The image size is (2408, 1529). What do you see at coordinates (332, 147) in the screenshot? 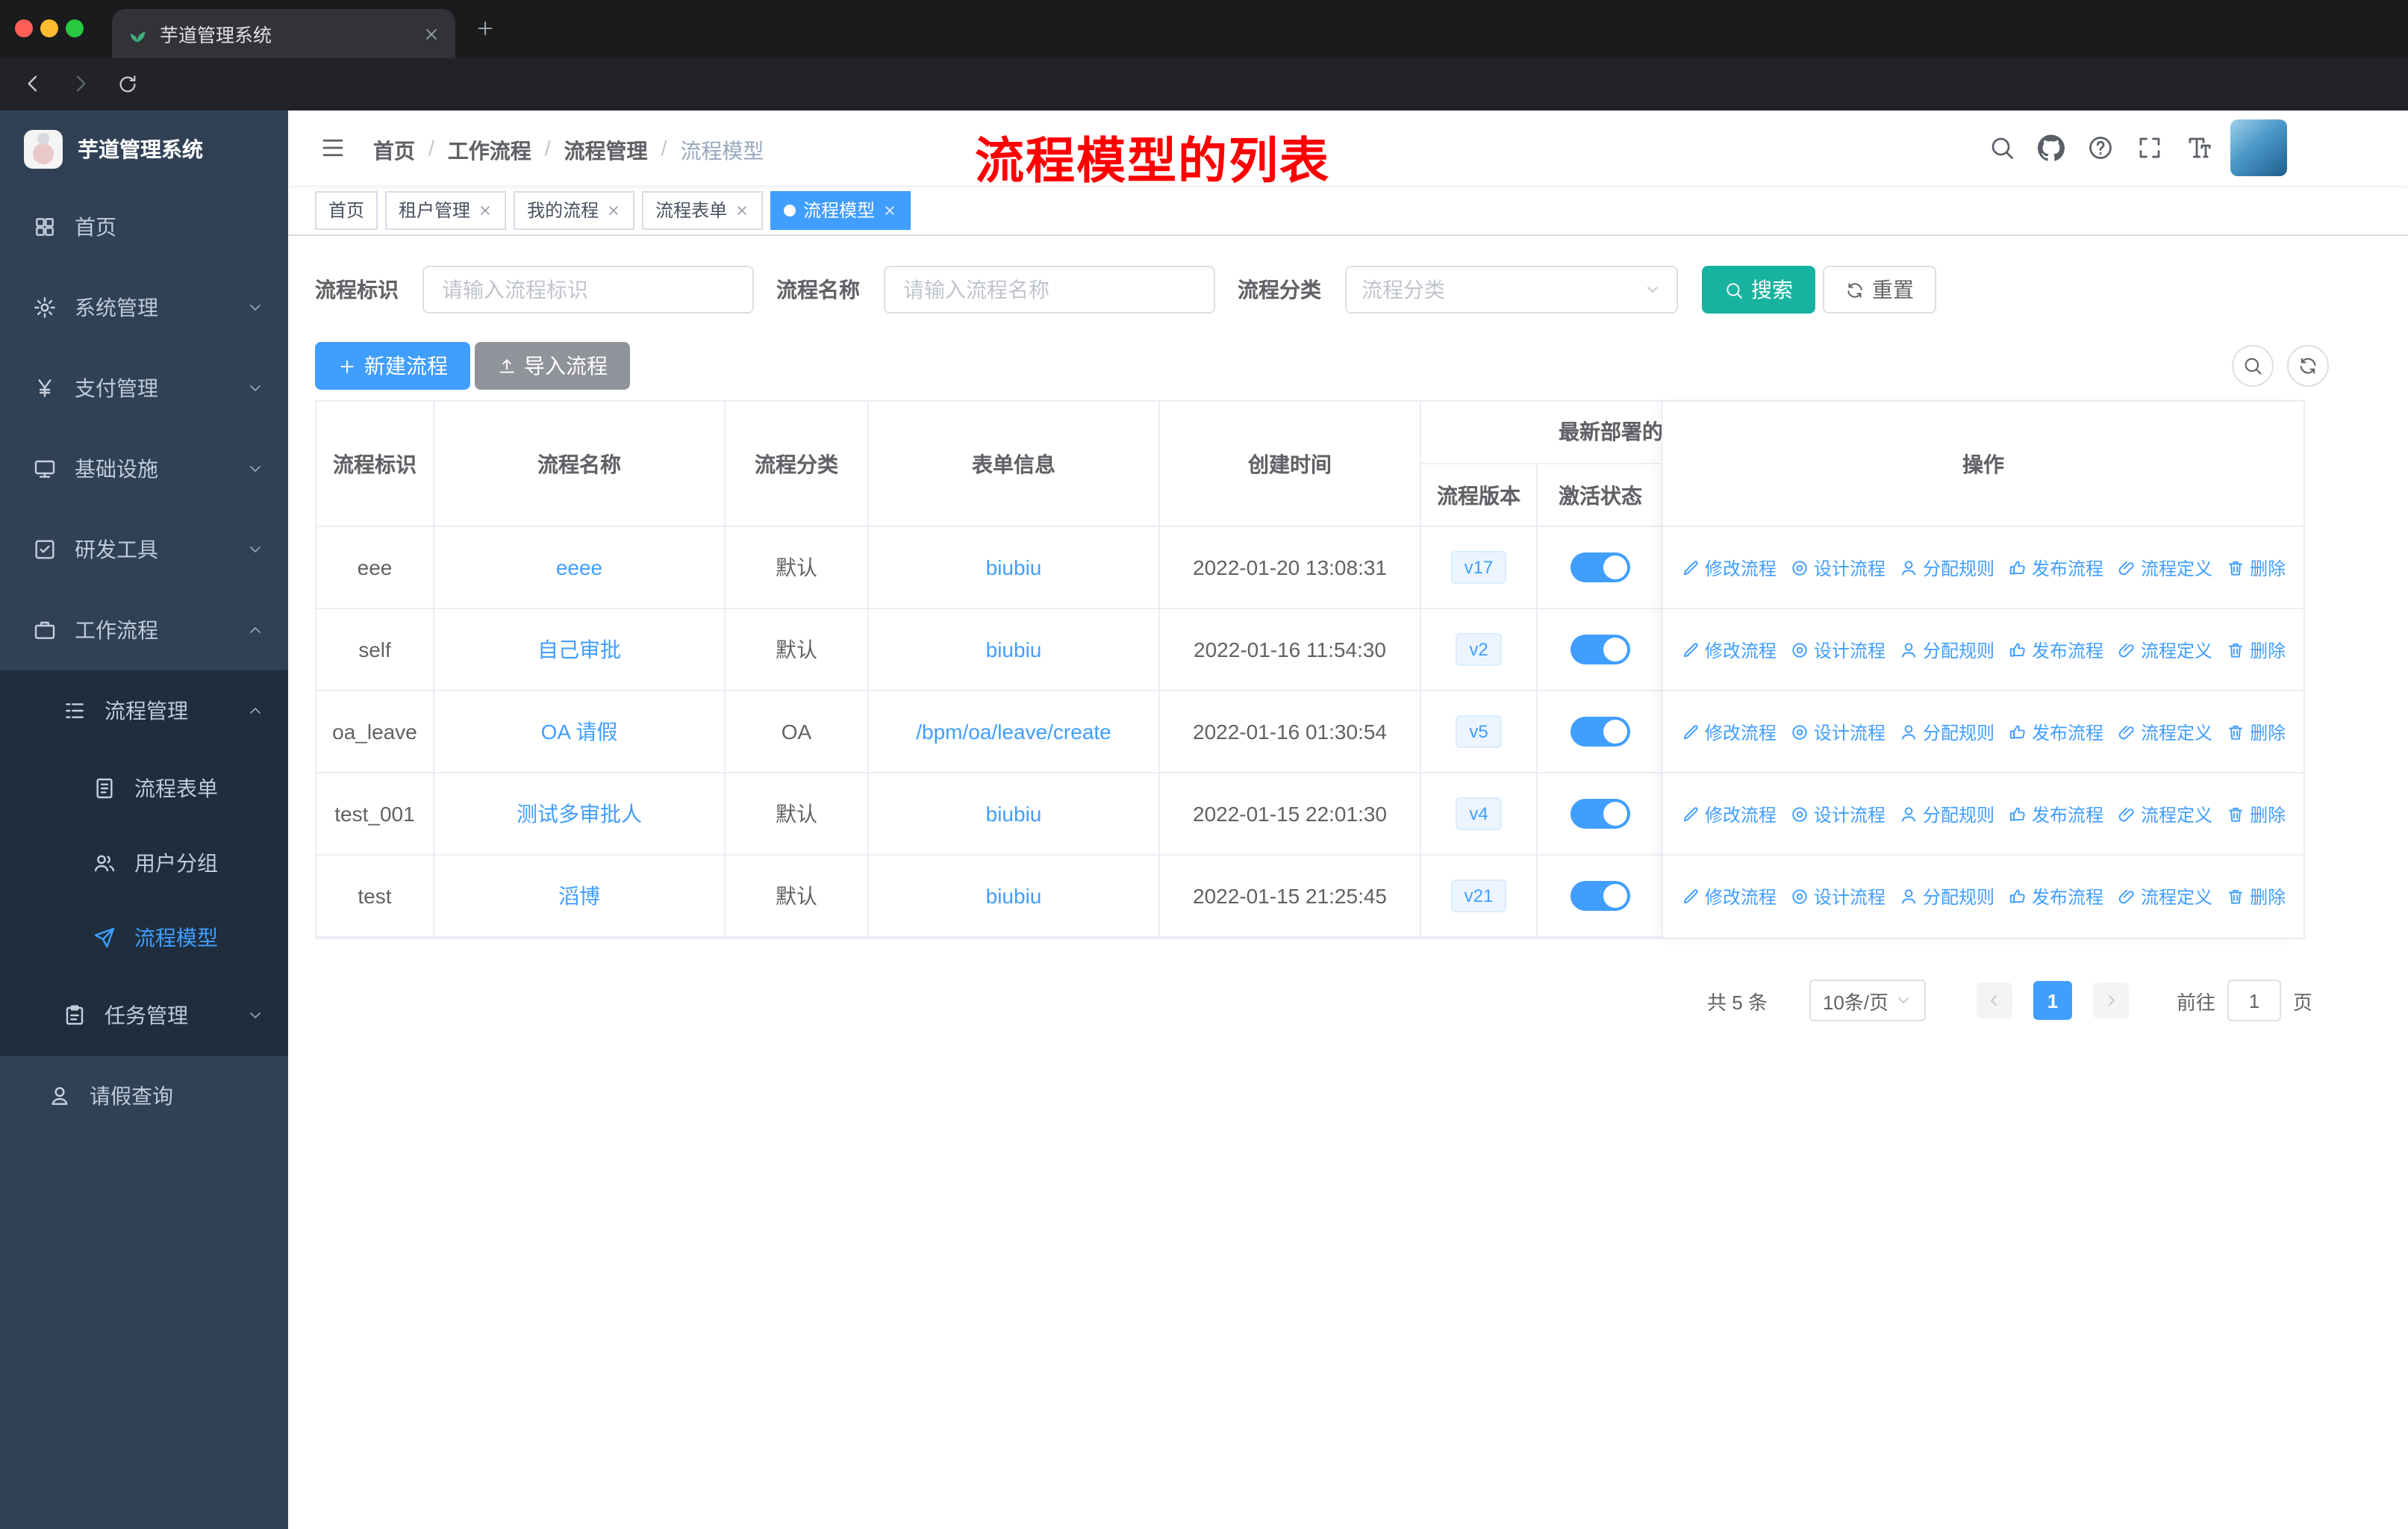
I see `hamburger-icon` at bounding box center [332, 147].